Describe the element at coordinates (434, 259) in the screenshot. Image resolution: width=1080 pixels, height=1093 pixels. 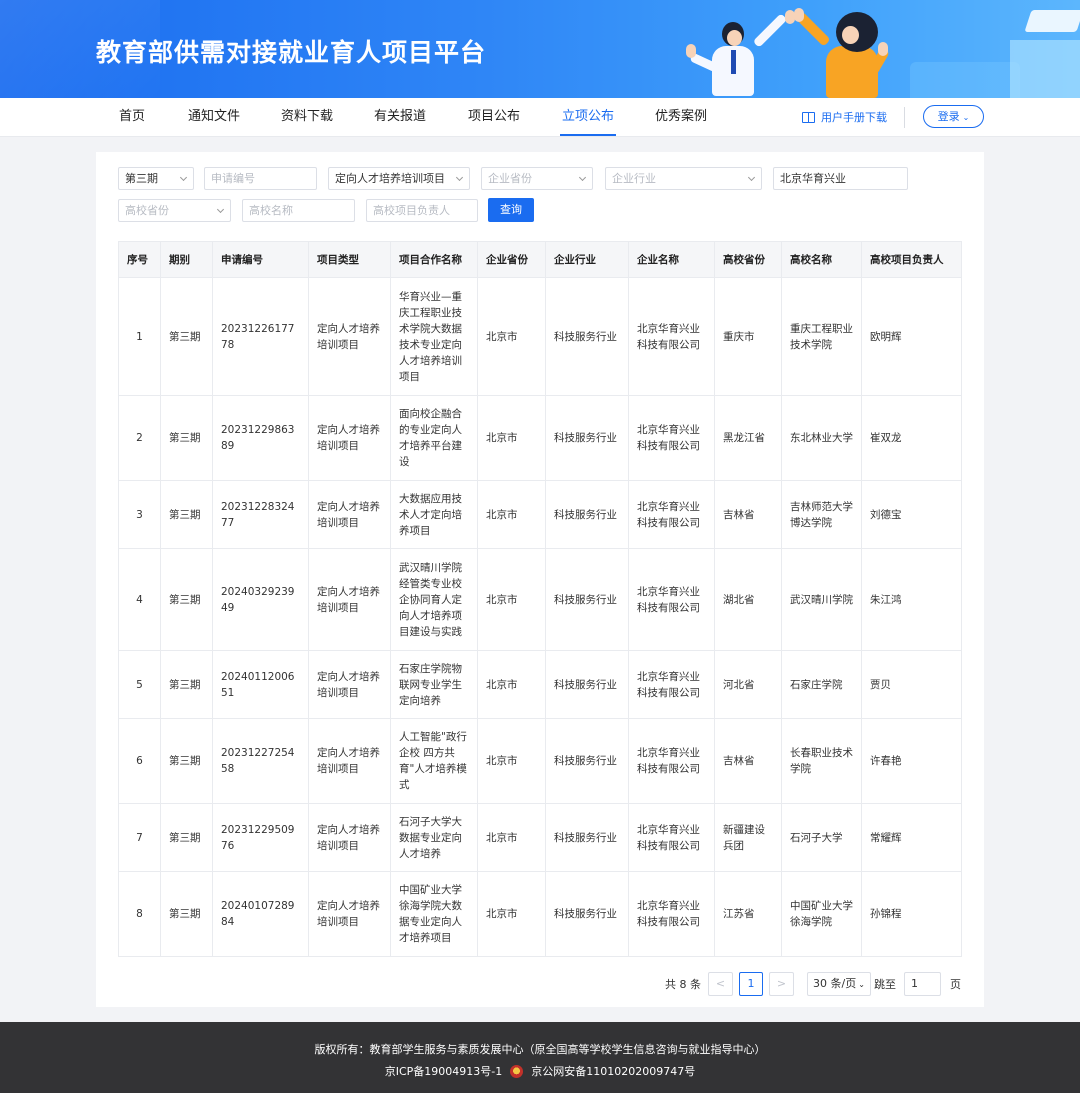
I see `column-header: 项目合作名称` at that location.